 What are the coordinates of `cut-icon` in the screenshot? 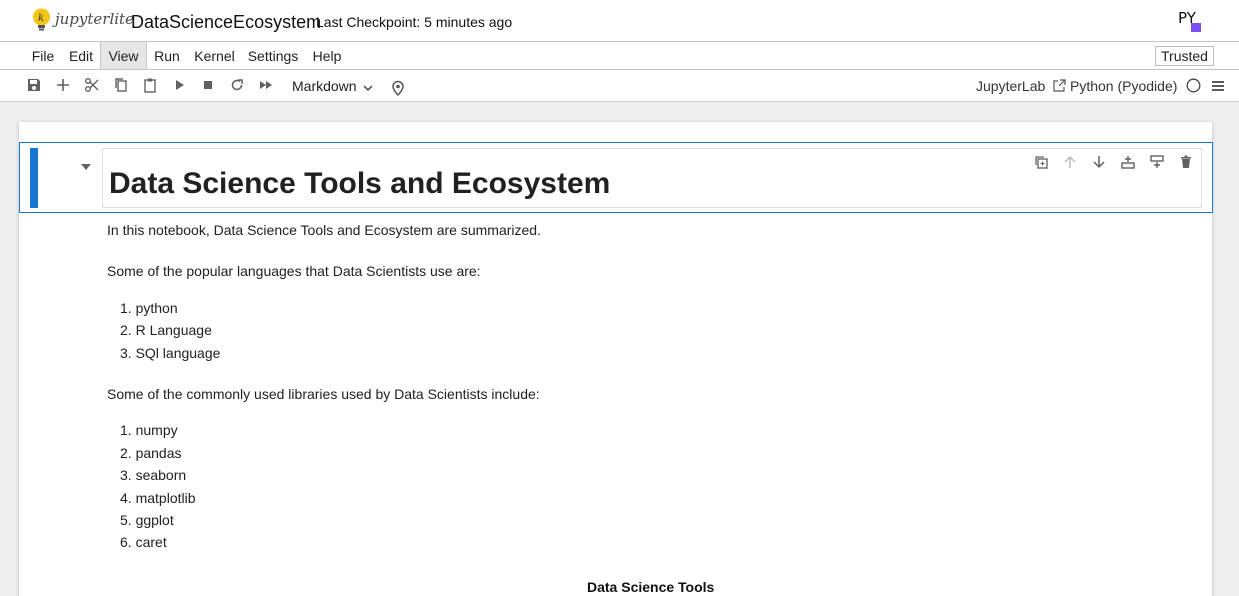 It's located at (92, 85).